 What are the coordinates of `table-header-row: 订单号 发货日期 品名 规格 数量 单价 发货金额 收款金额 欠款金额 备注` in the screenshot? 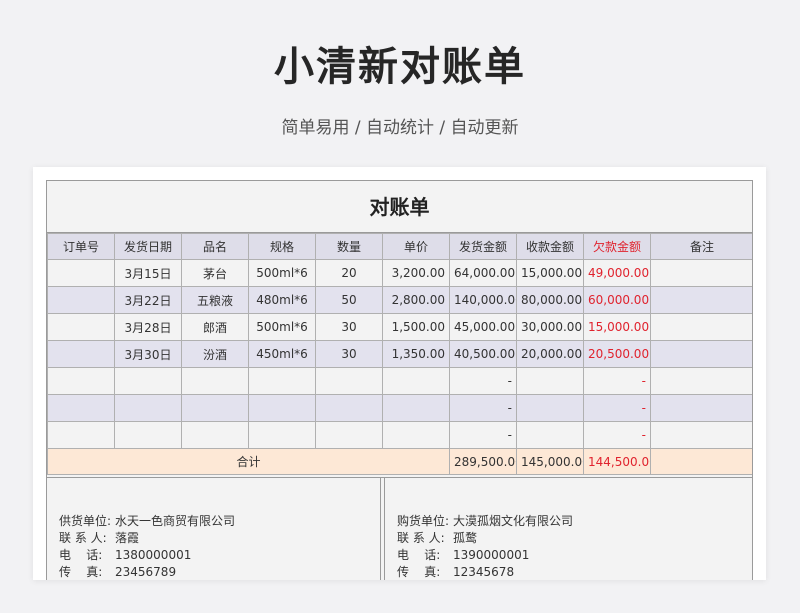 It's located at (399, 246).